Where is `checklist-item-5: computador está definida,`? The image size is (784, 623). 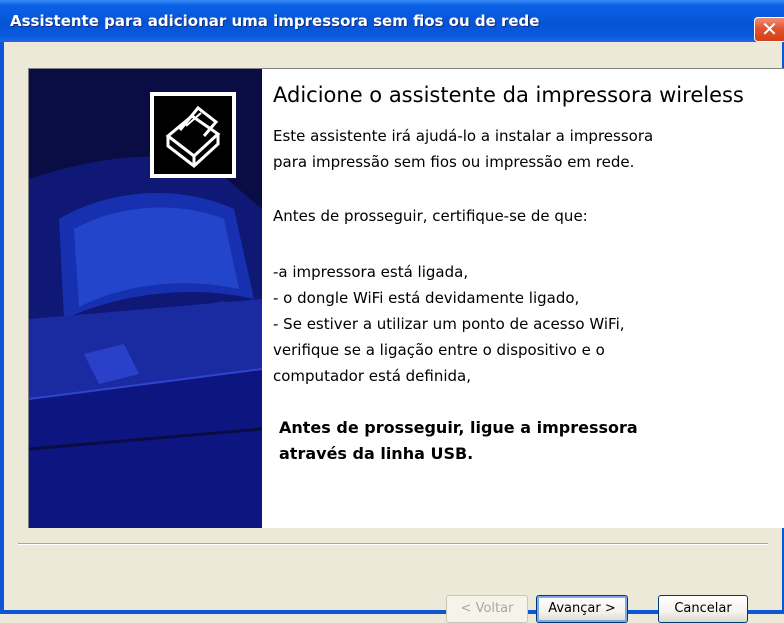 checklist-item-5: computador está definida, is located at coordinates (372, 376).